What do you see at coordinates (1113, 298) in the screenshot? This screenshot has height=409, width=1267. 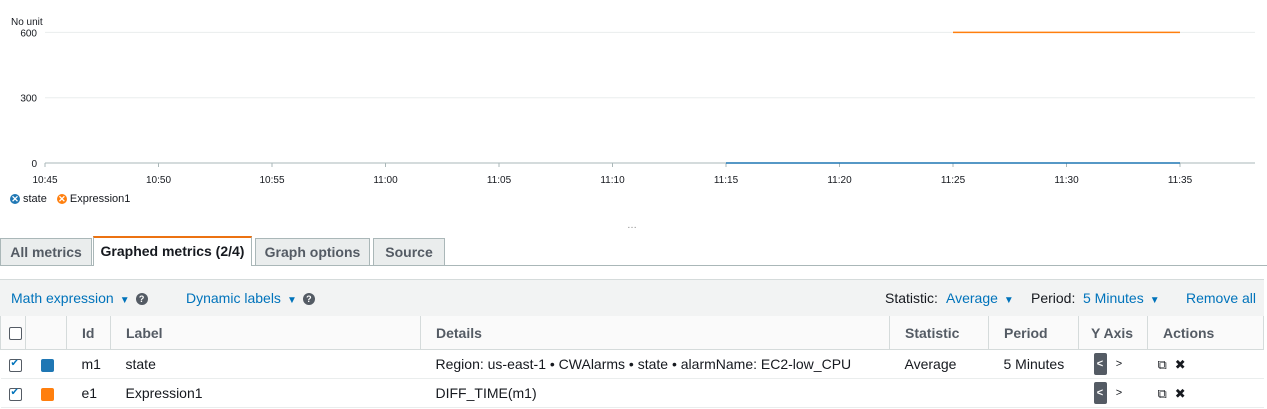 I see `period-value: 5 Minutes` at bounding box center [1113, 298].